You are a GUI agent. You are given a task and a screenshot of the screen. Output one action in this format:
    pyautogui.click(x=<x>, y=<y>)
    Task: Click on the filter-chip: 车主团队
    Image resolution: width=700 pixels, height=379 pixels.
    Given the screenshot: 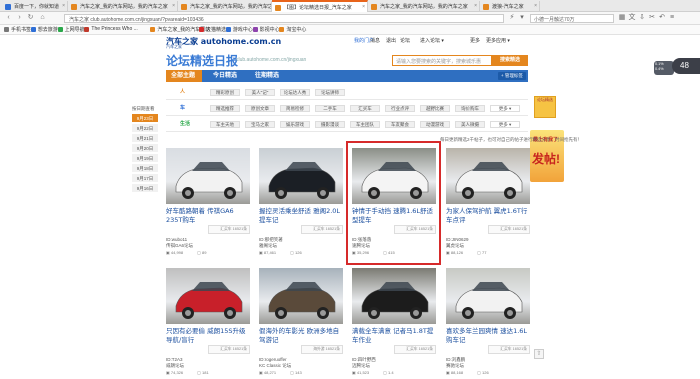 What is the action you would take?
    pyautogui.click(x=365, y=124)
    